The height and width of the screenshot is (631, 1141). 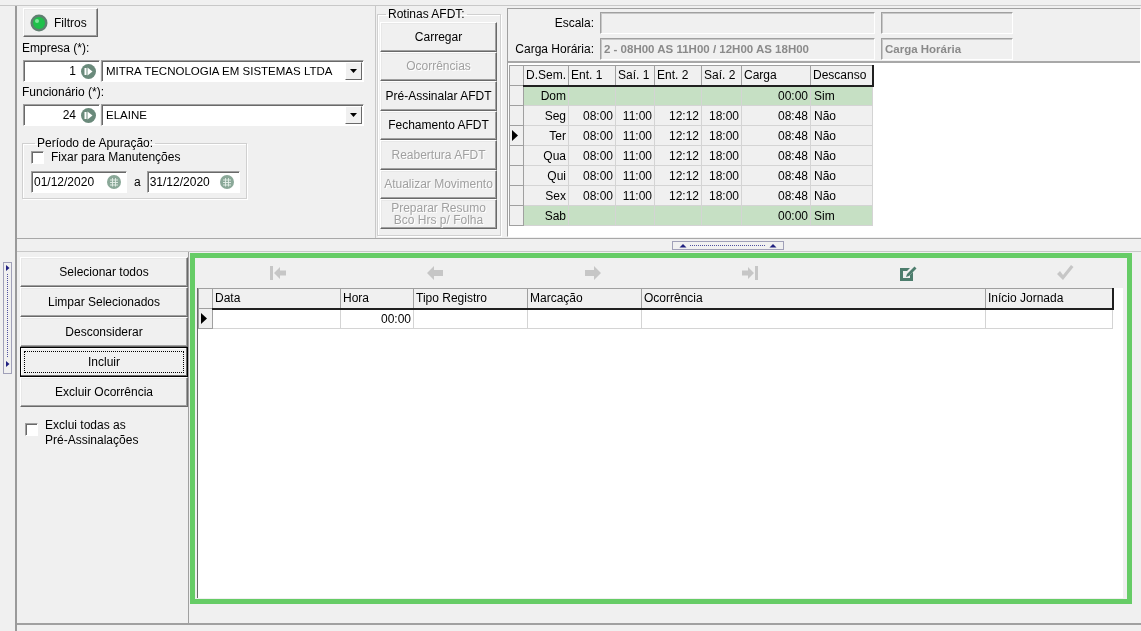 What do you see at coordinates (60, 22) in the screenshot?
I see `filters-button: Filtros` at bounding box center [60, 22].